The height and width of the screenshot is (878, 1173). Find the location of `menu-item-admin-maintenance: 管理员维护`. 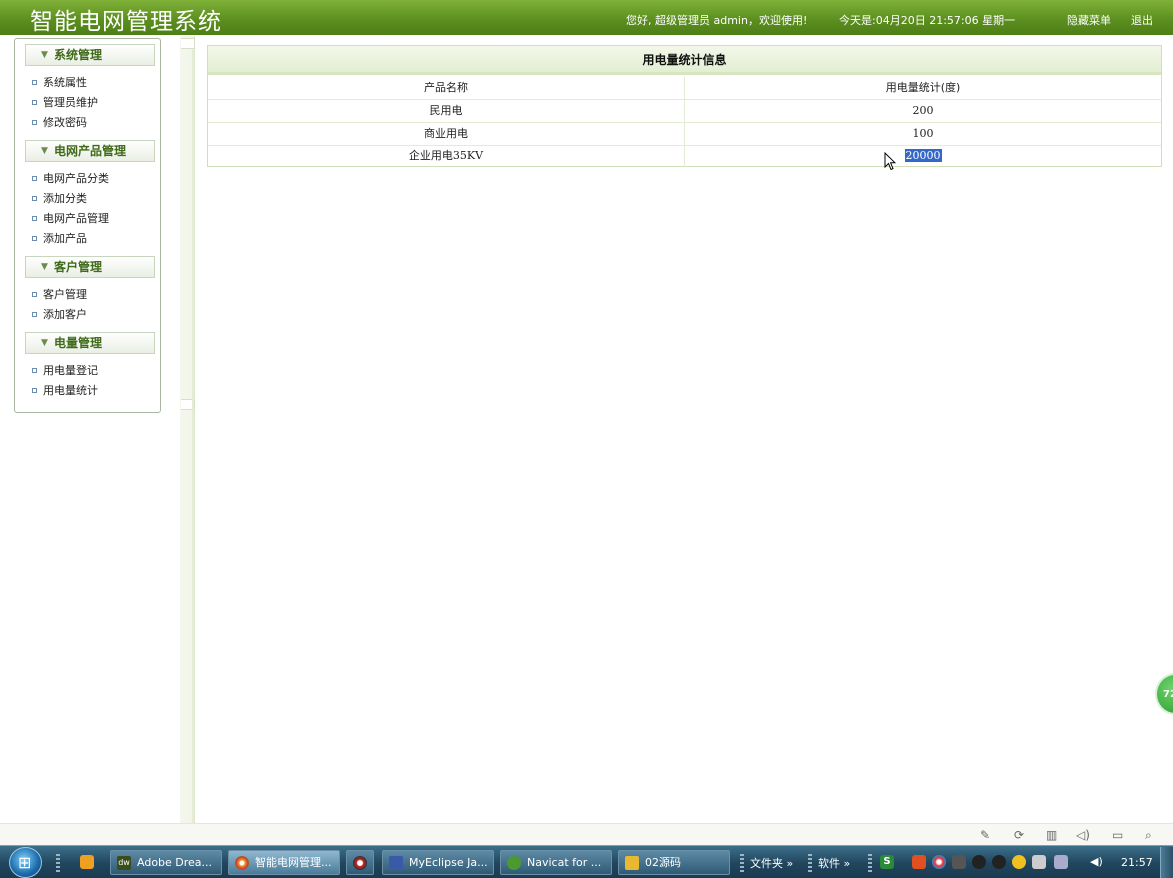

menu-item-admin-maintenance: 管理员维护 is located at coordinates (65, 102).